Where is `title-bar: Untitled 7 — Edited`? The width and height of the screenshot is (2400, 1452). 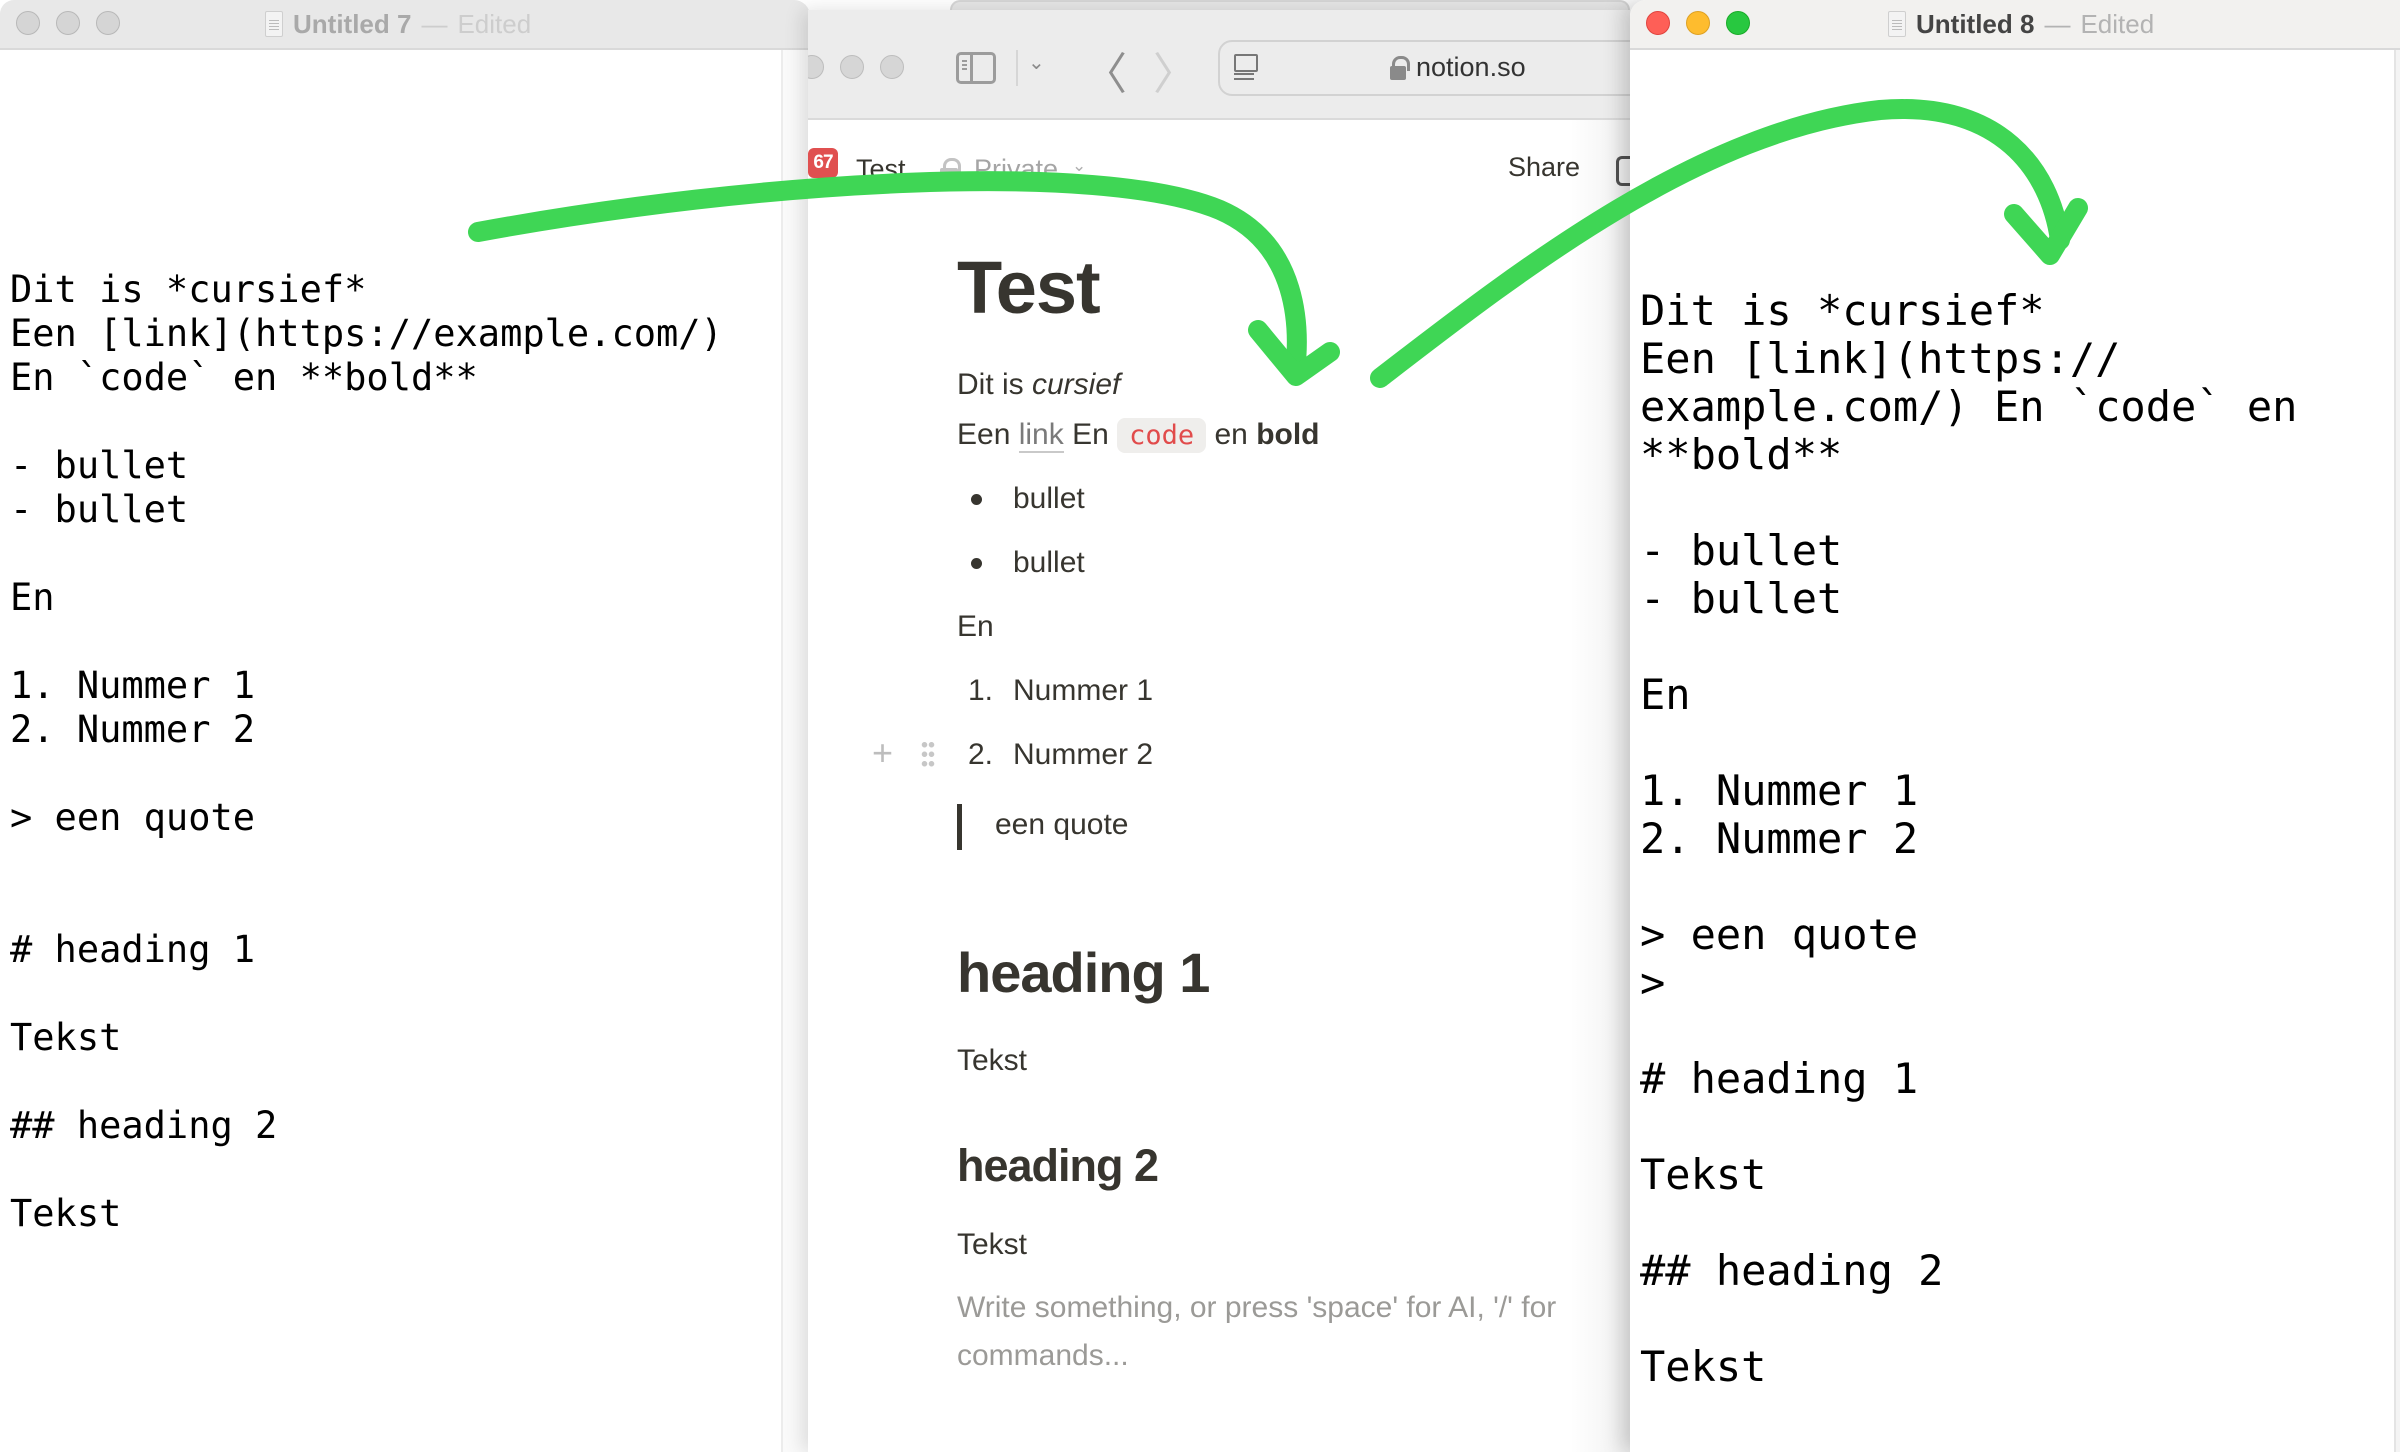
title-bar: Untitled 7 — Edited is located at coordinates (405, 25).